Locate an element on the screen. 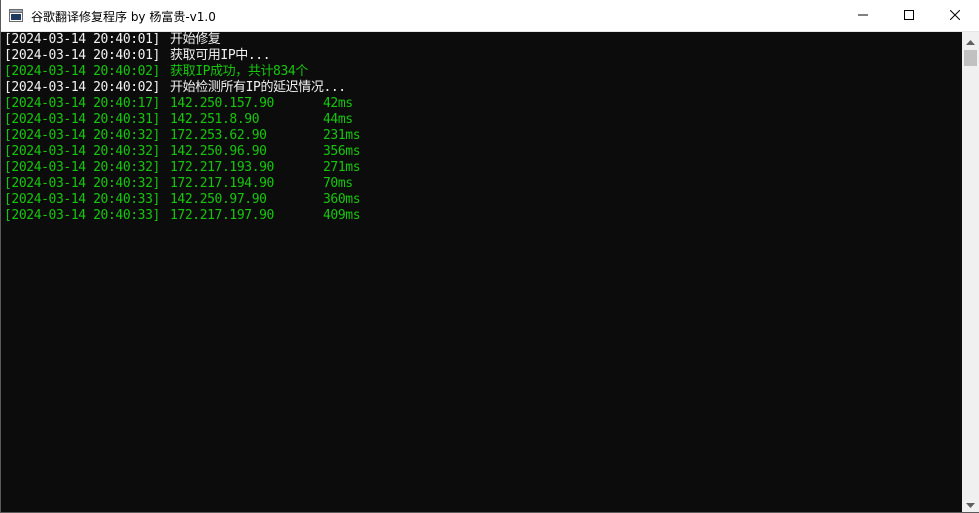  log-timestamp: [2024-03-14 20:40:31] is located at coordinates (82, 119).